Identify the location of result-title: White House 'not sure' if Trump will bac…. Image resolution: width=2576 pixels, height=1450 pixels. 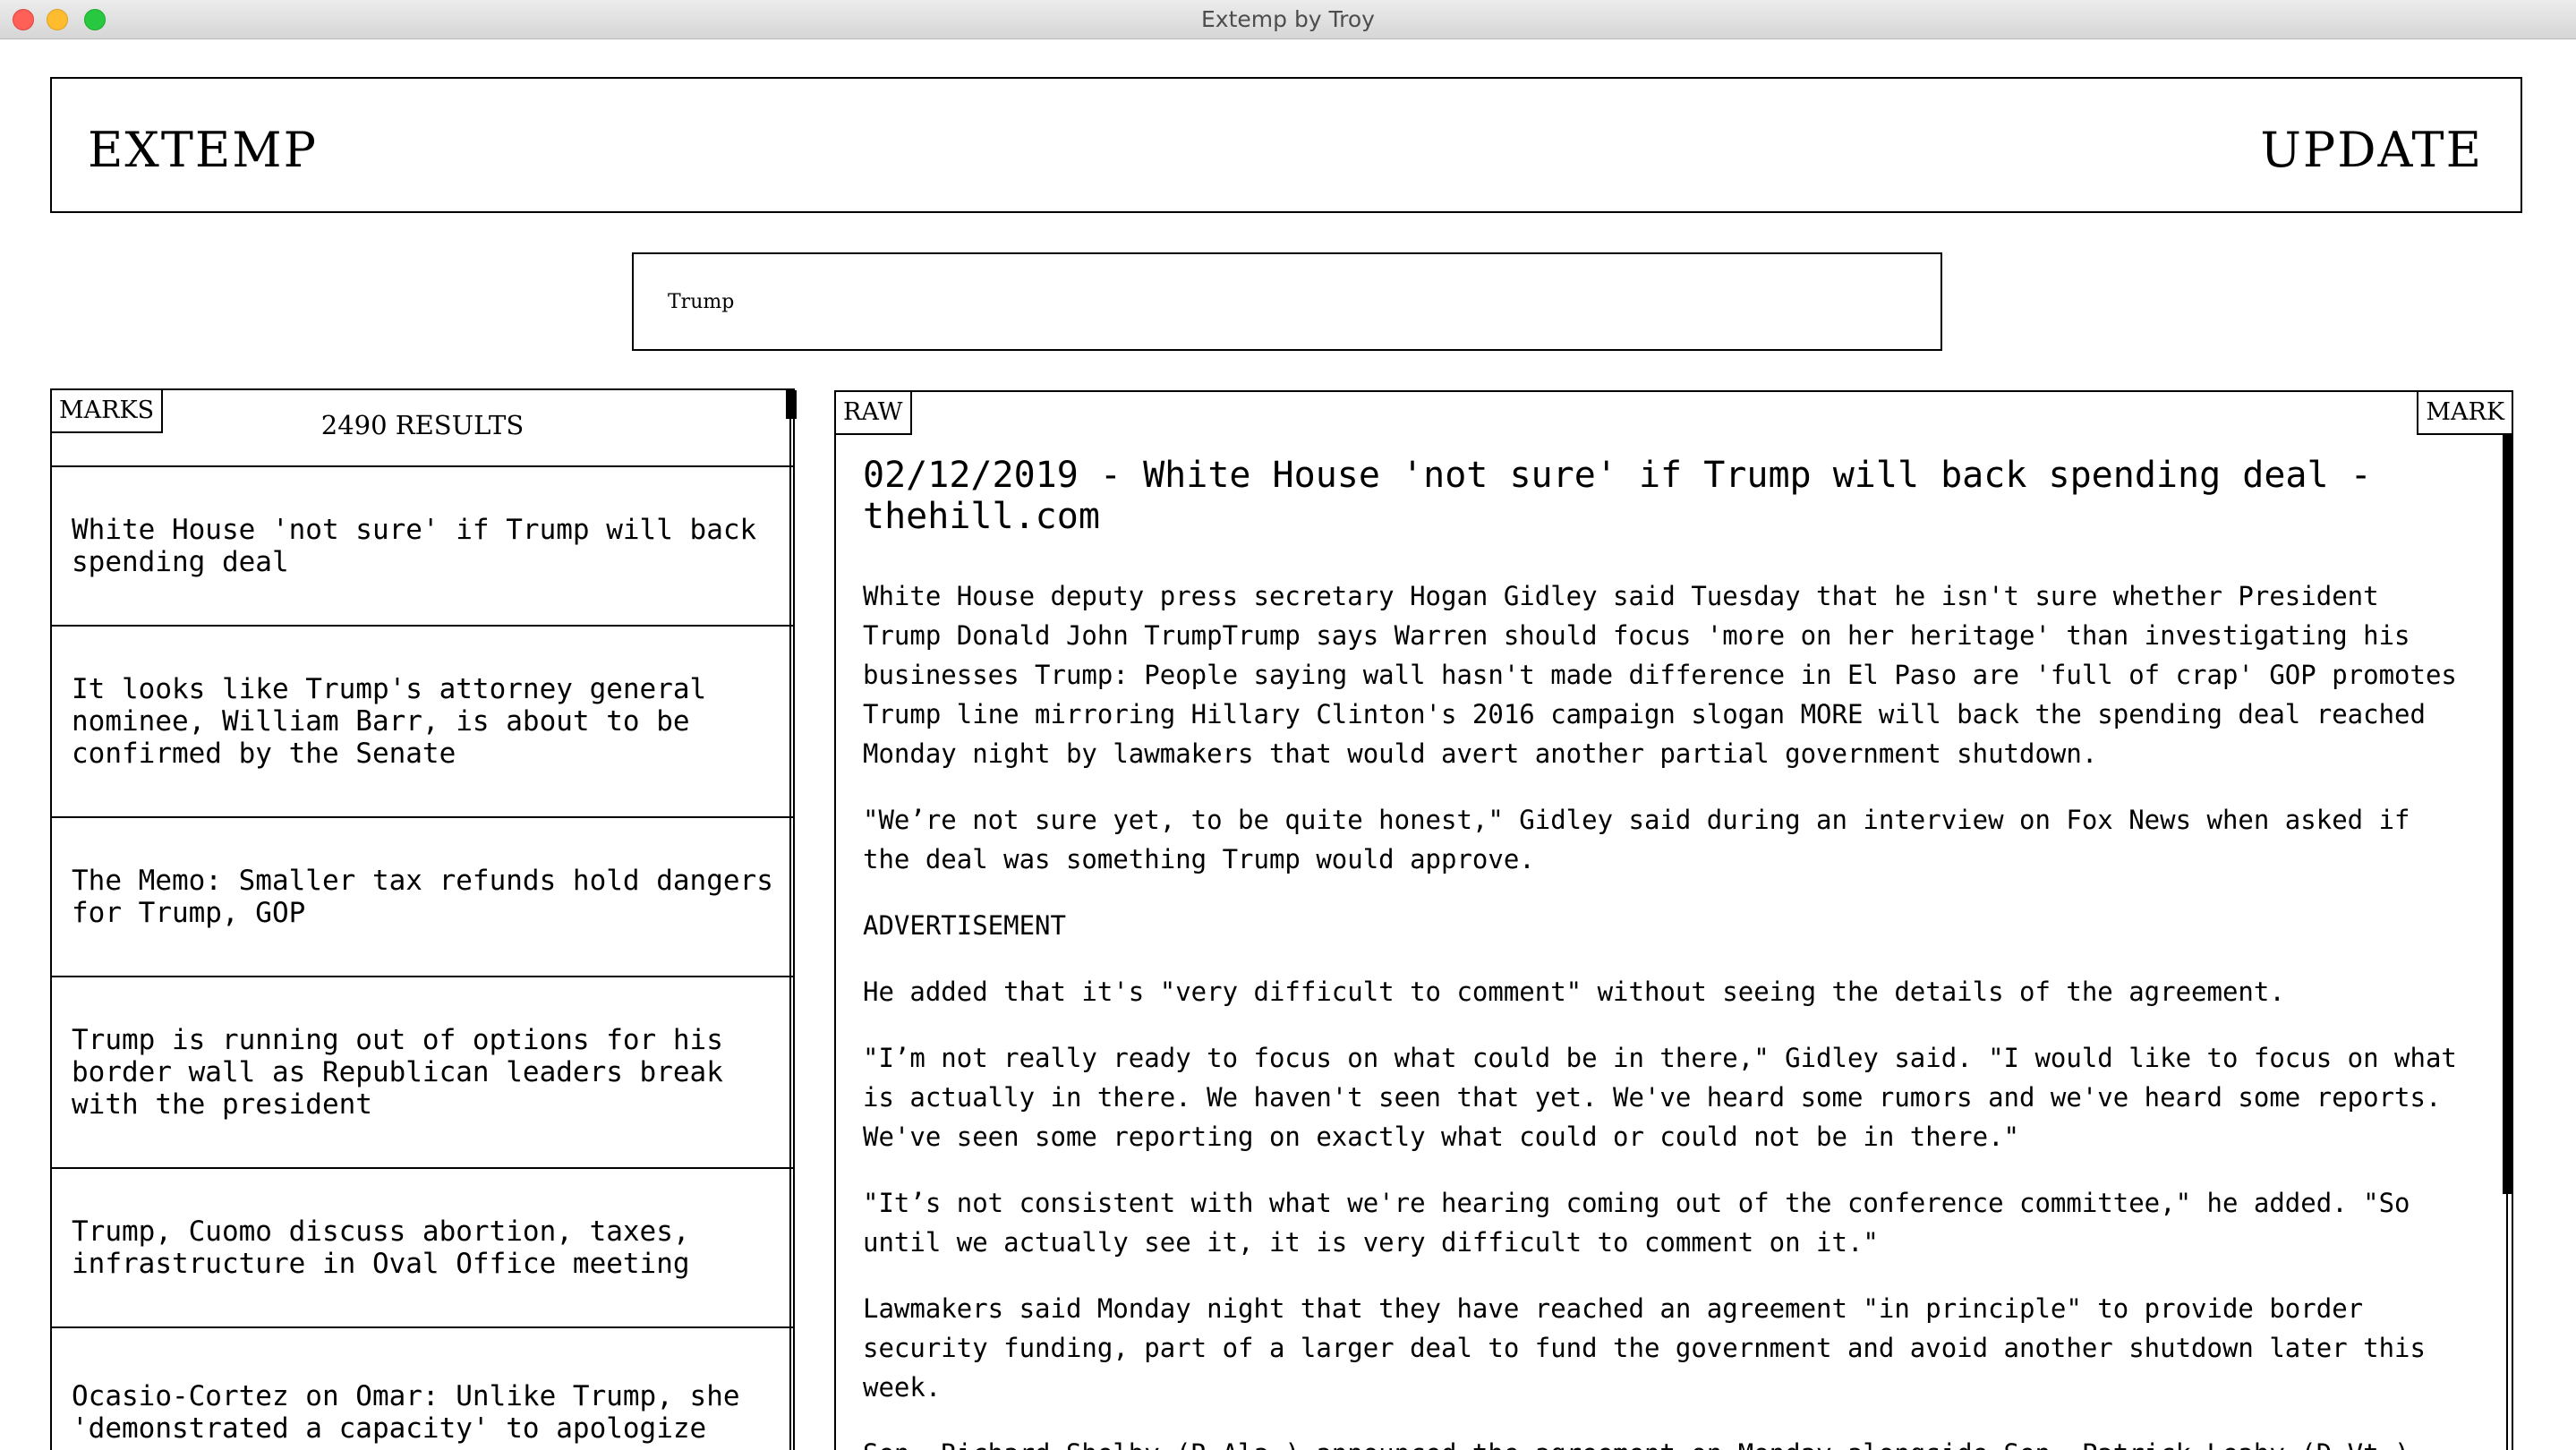
(414, 546).